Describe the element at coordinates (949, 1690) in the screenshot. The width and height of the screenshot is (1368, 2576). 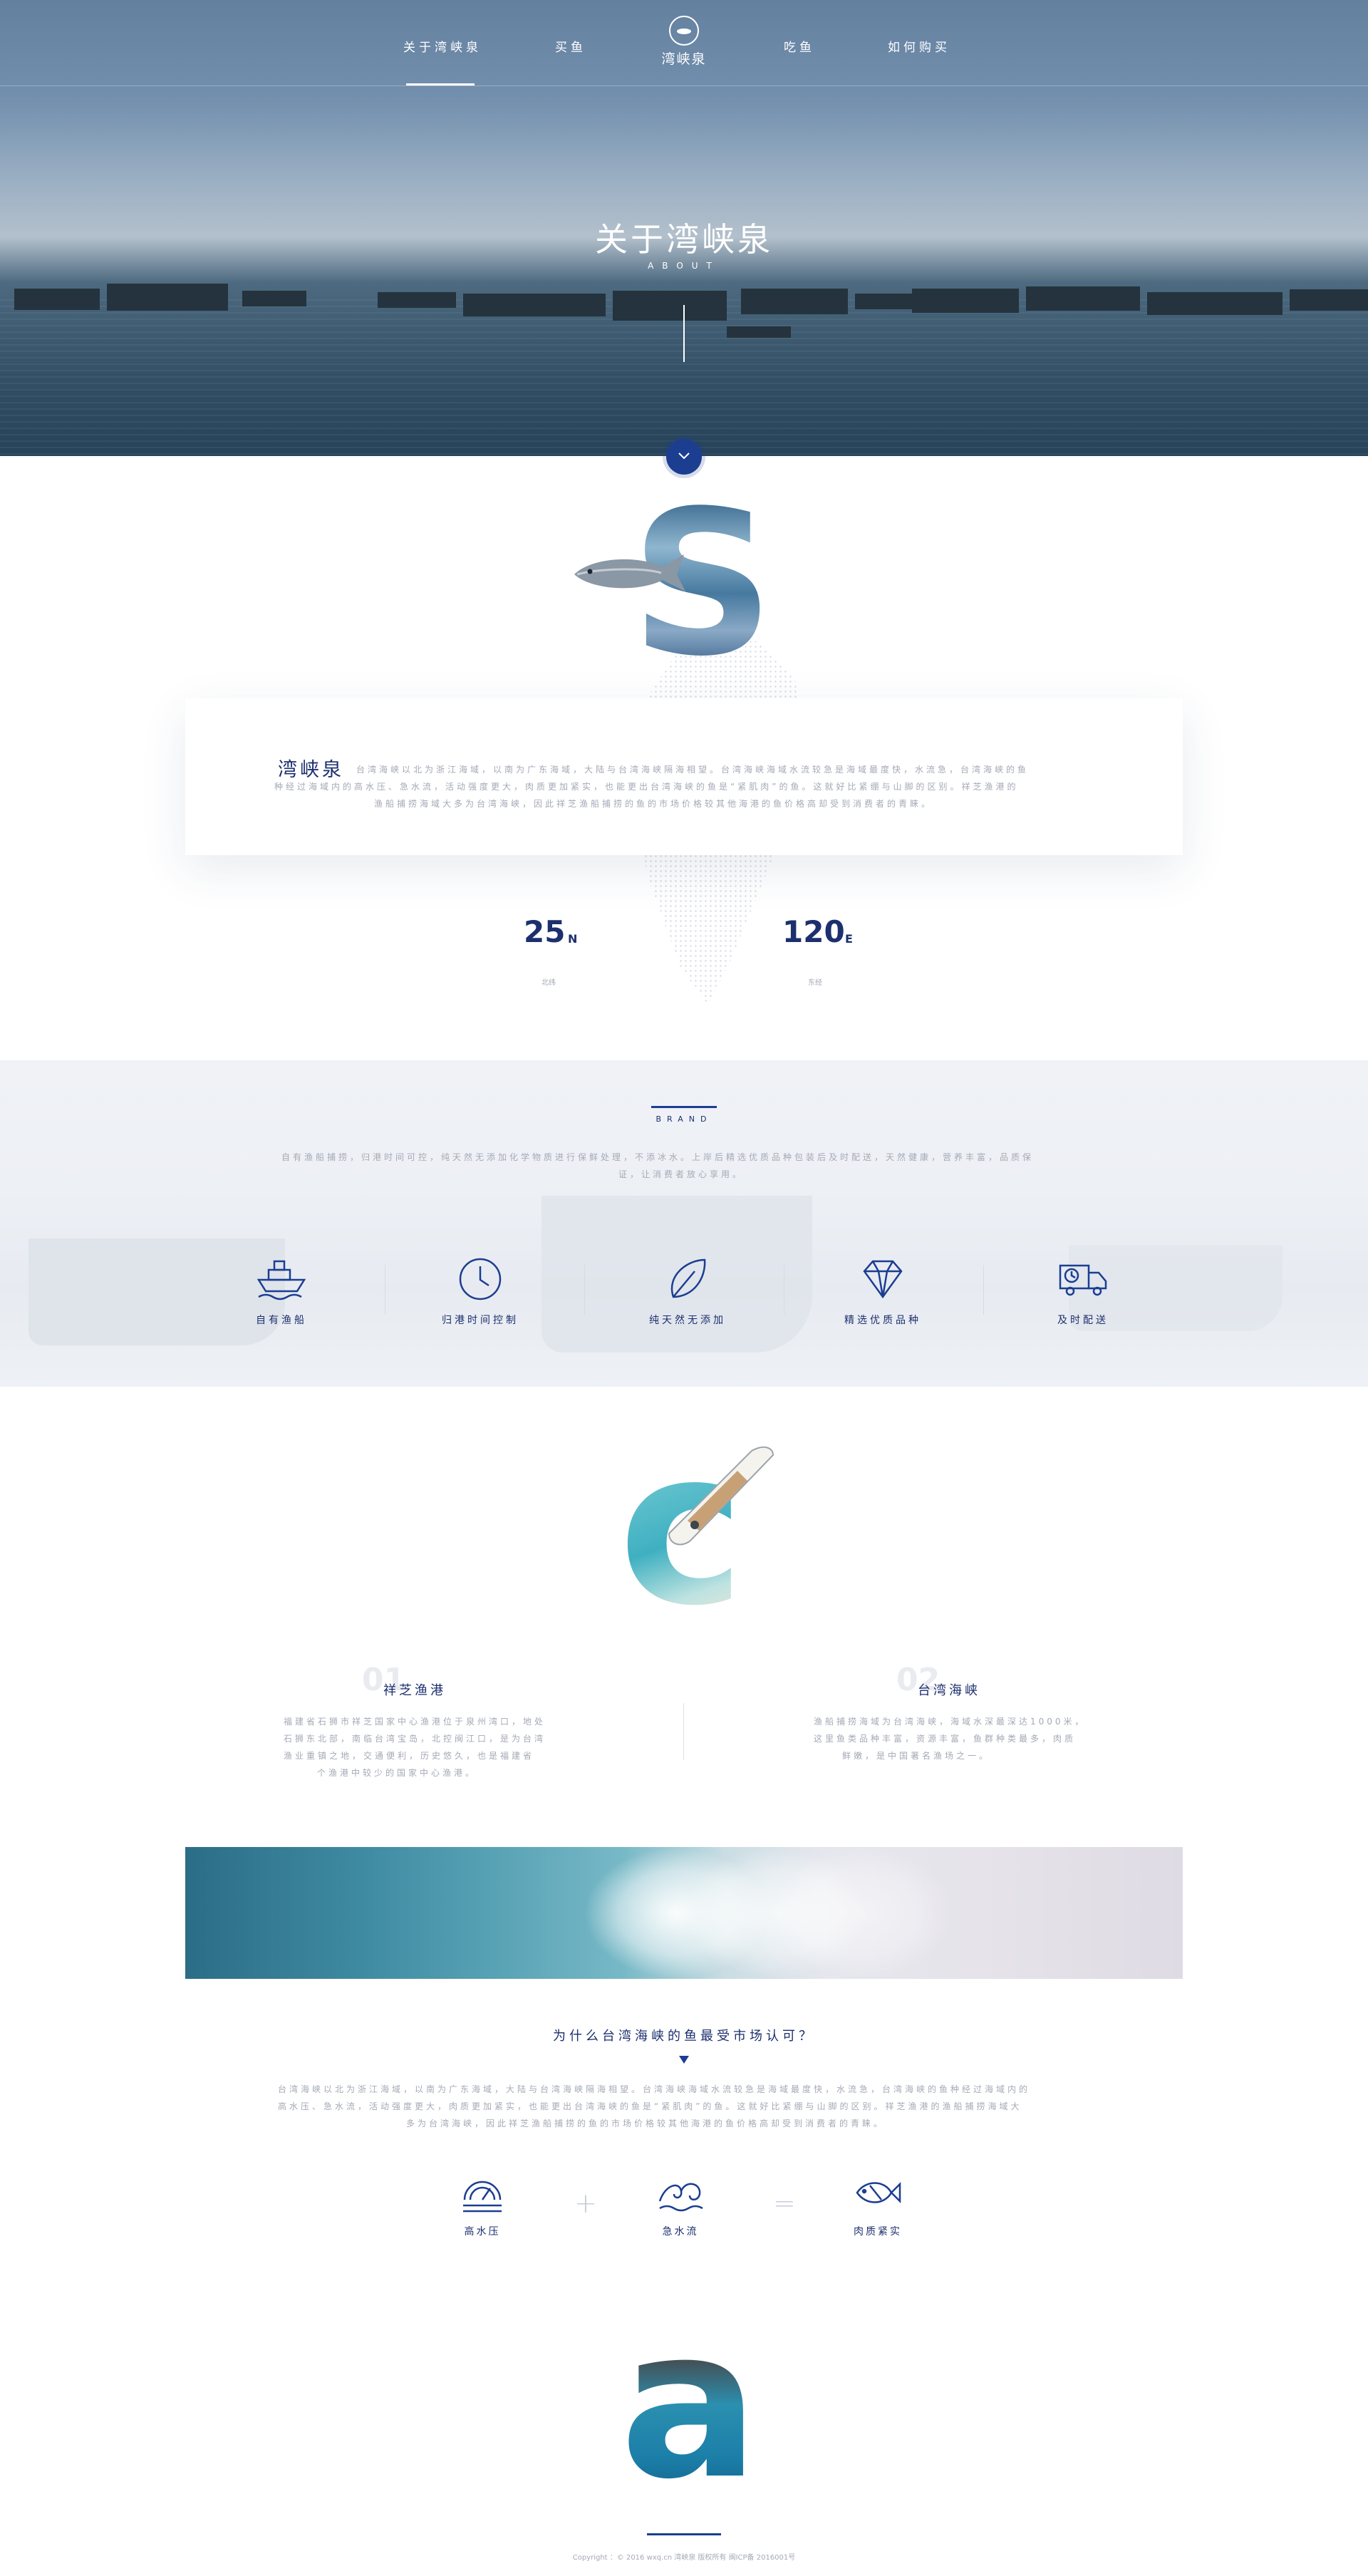
I see `column-title-2: 台湾海峡` at that location.